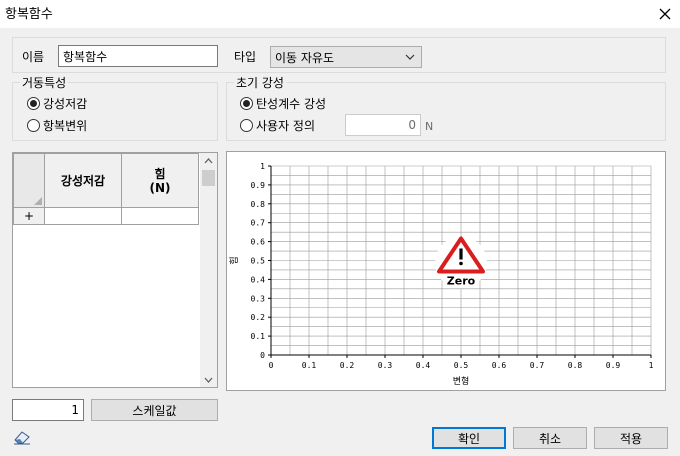 The width and height of the screenshot is (680, 456). Describe the element at coordinates (258, 261) in the screenshot. I see `y-tick-label: 0.5` at that location.